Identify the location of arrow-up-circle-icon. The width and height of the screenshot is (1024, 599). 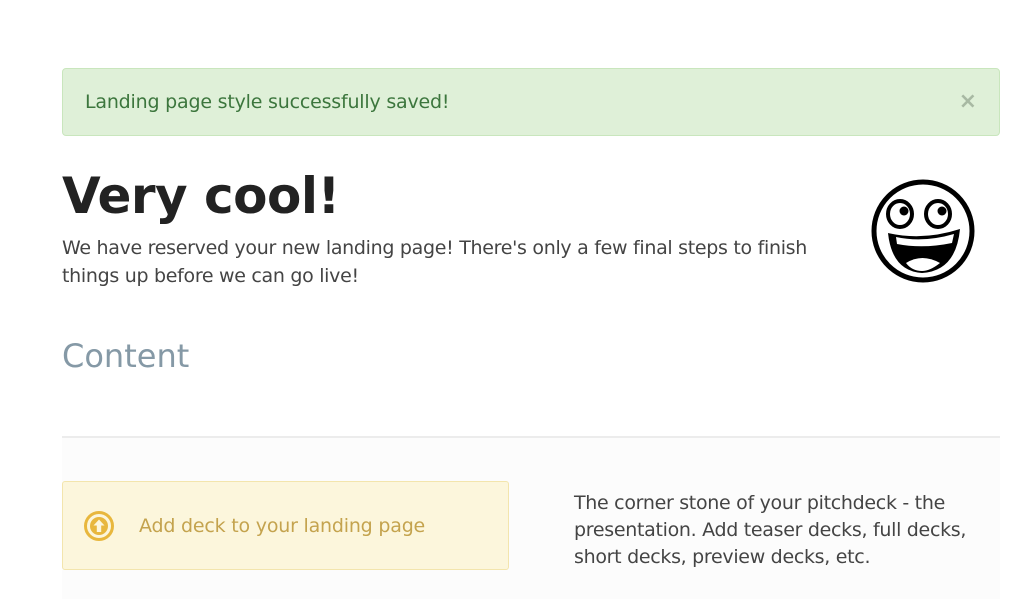
(99, 525).